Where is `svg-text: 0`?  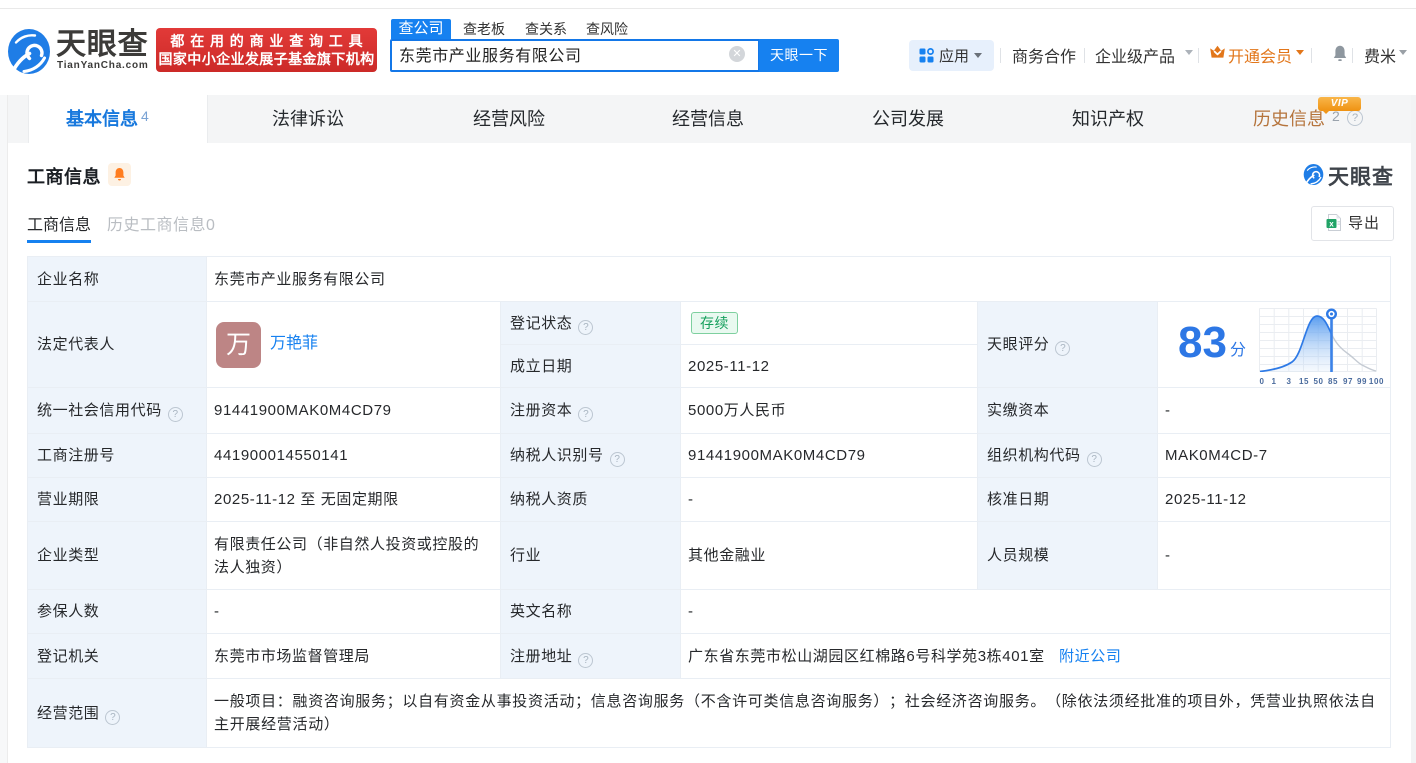
svg-text: 0 is located at coordinates (1261, 381).